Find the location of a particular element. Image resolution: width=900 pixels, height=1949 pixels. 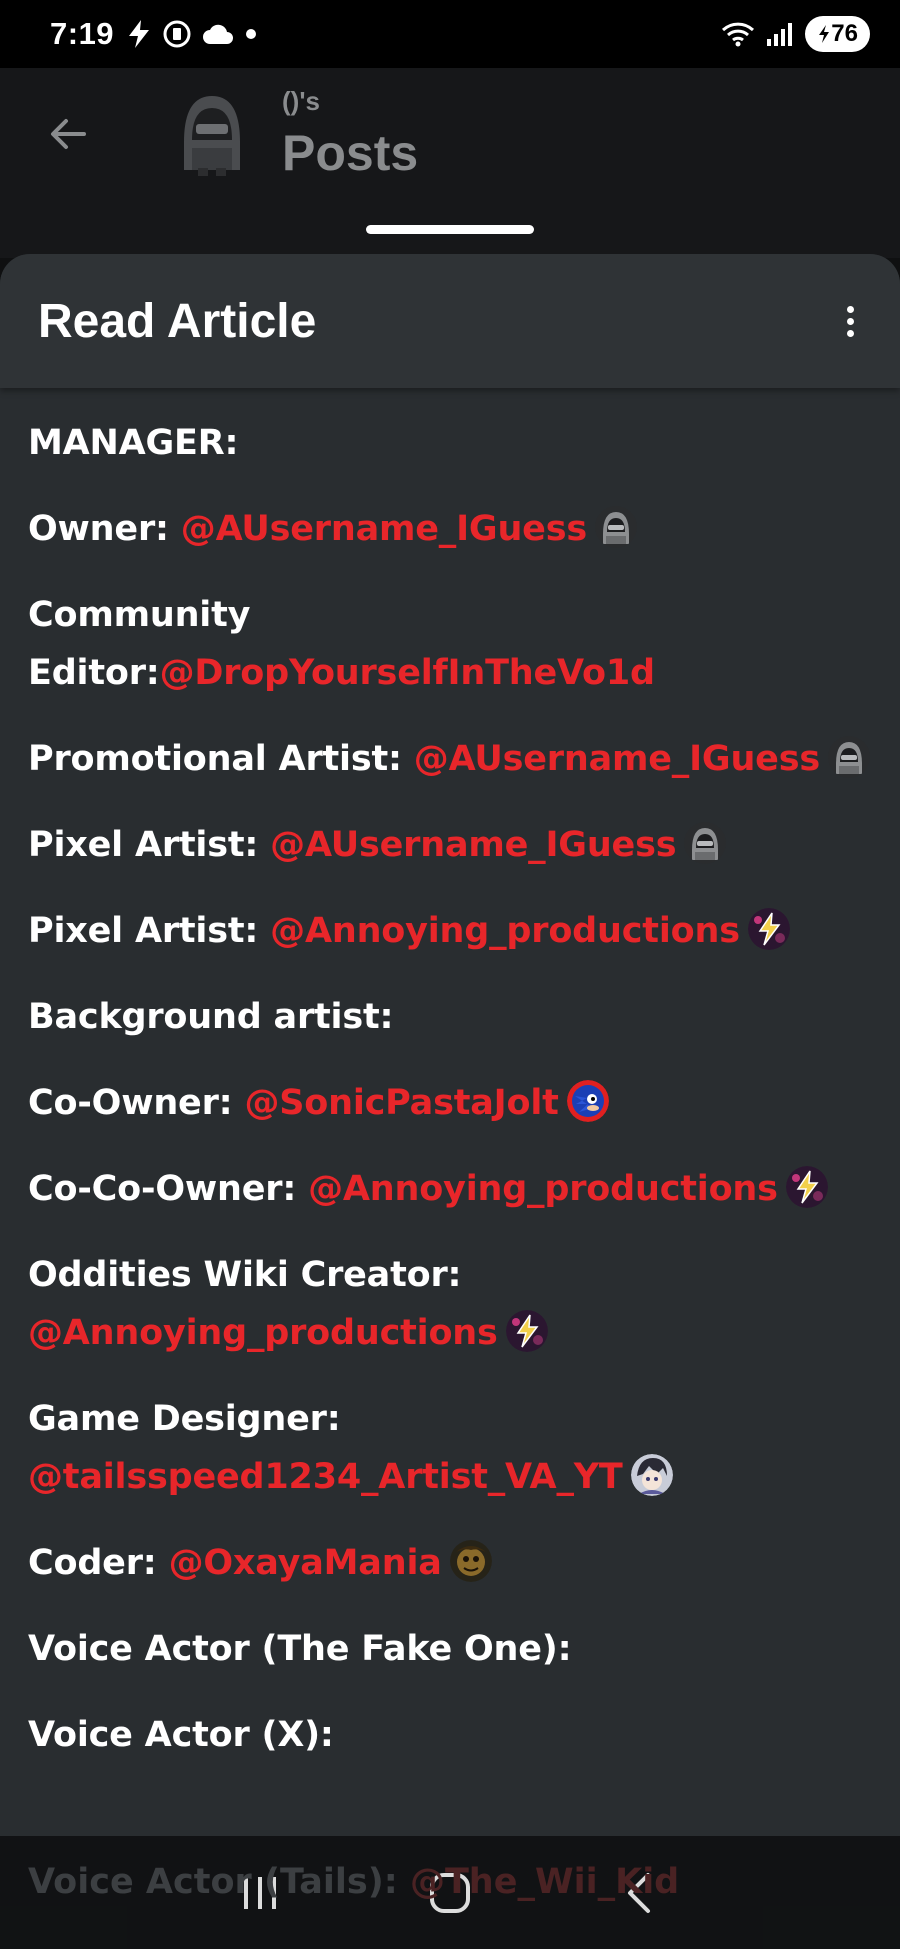

article-line: MANAGER: is located at coordinates (450, 443).